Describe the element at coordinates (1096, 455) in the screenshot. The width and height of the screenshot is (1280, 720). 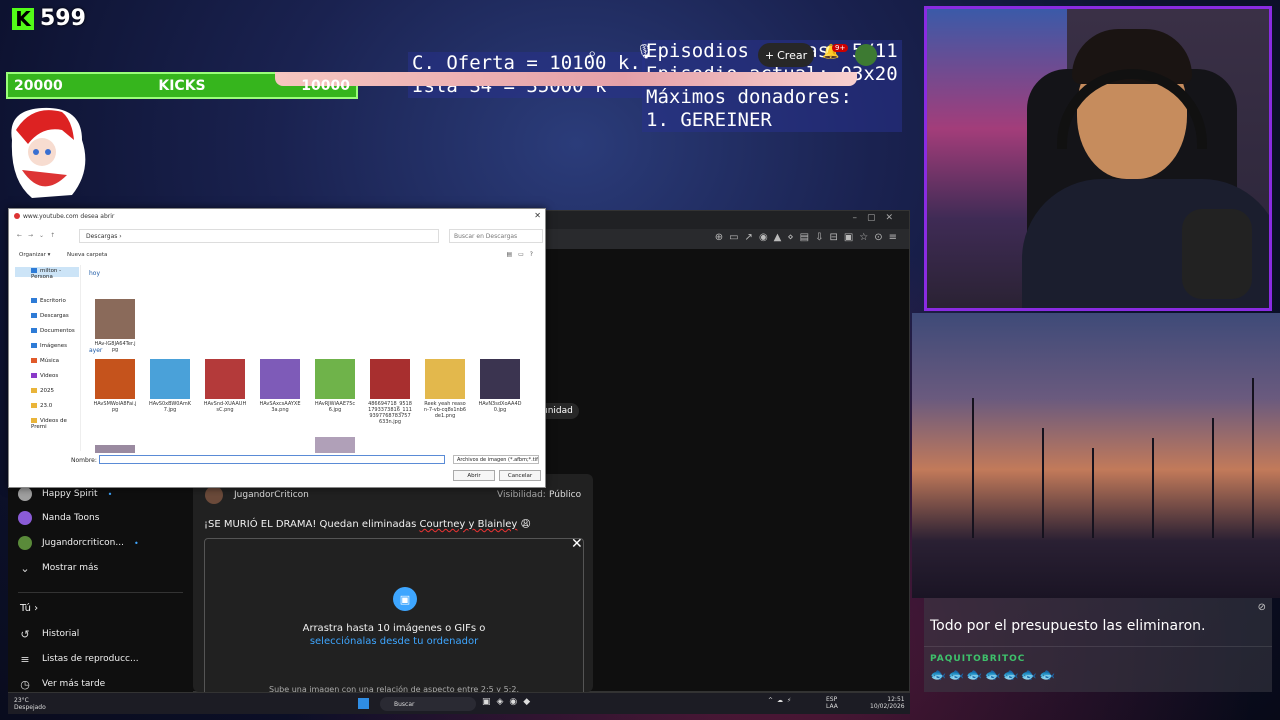
I see `windmill-scenery` at that location.